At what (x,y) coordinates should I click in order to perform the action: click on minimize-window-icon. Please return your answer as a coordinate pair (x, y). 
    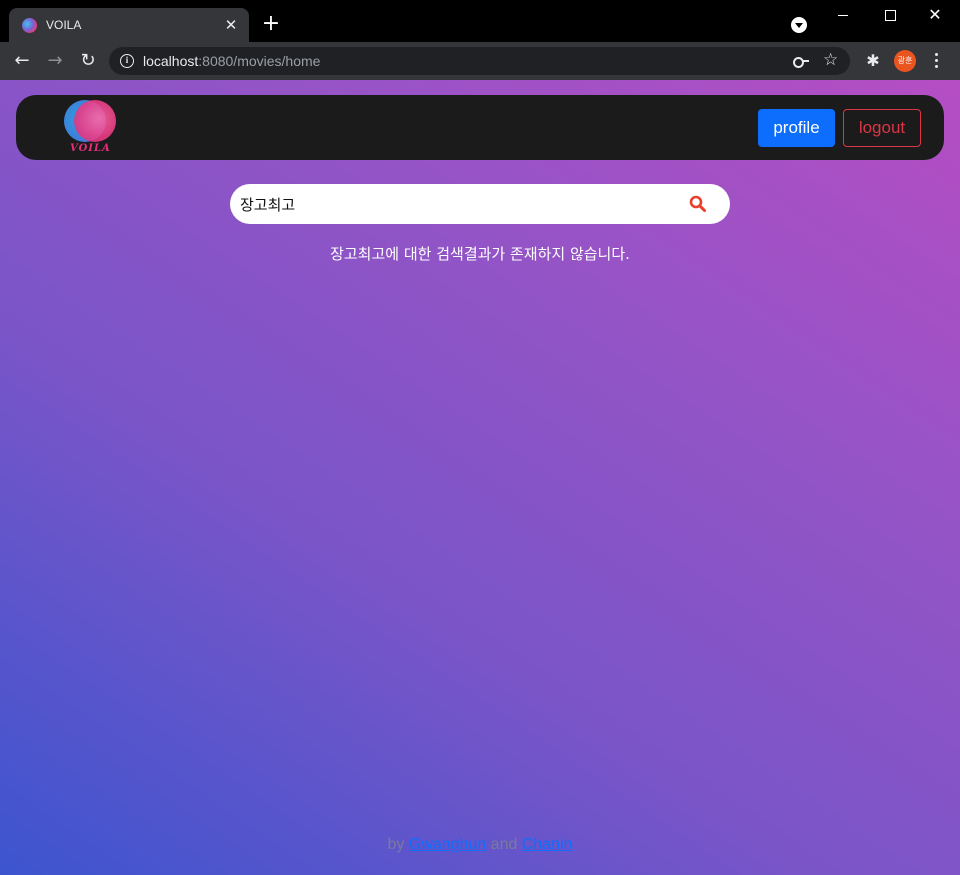
    Looking at the image, I should click on (843, 15).